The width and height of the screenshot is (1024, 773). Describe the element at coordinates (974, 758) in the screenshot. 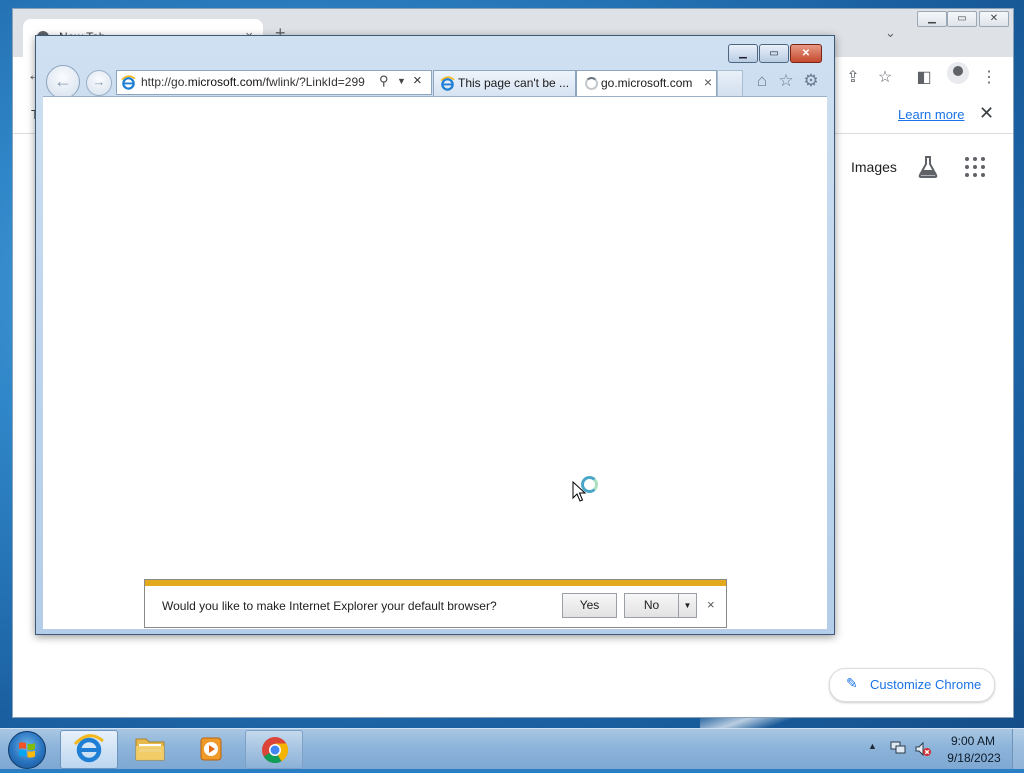

I see `clock-date: 9/18/2023` at that location.